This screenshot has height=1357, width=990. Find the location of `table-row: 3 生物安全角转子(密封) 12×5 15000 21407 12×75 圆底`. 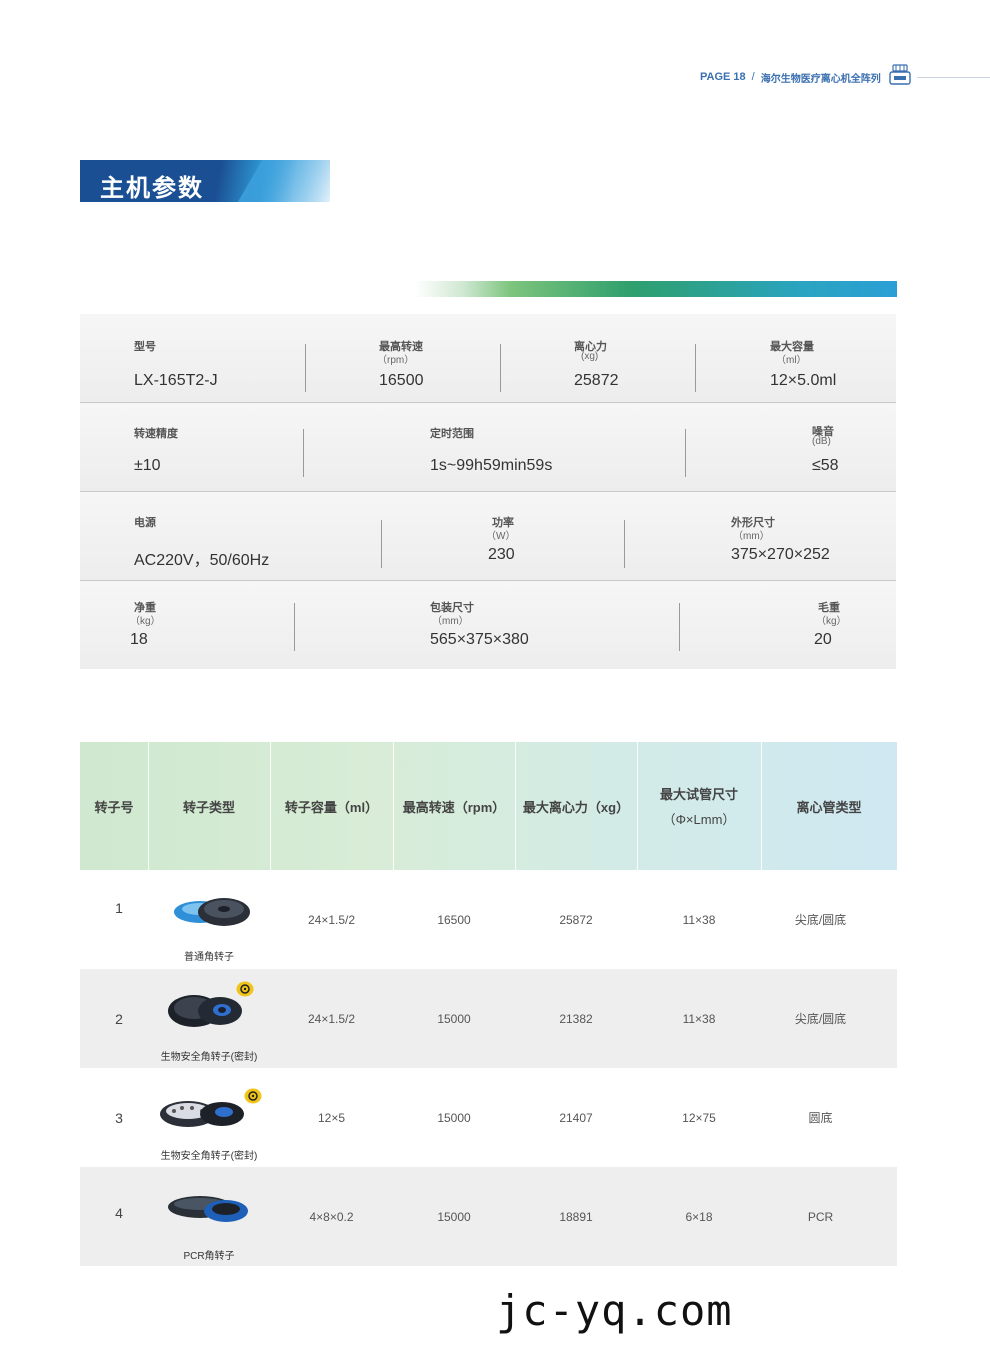

table-row: 3 生物安全角转子(密封) 12×5 15000 21407 12×75 圆底 is located at coordinates (488, 1117).